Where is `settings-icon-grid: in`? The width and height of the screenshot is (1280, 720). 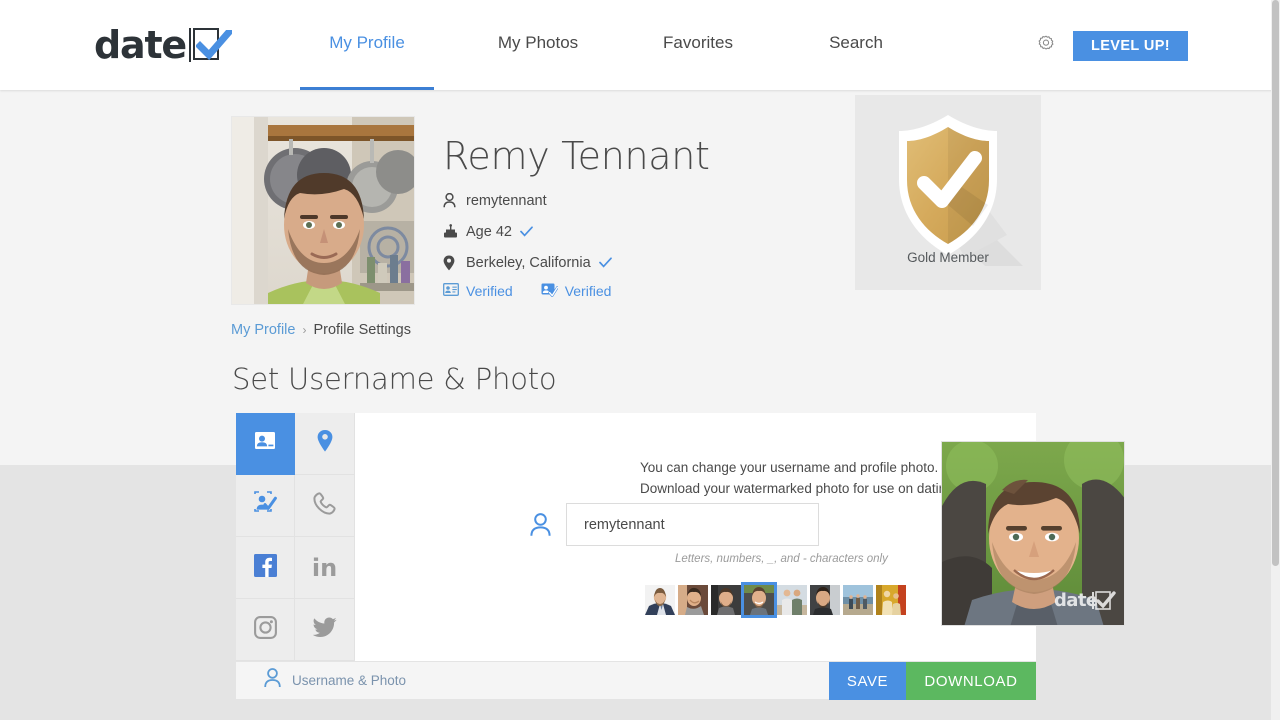
settings-icon-grid: in is located at coordinates (295, 537).